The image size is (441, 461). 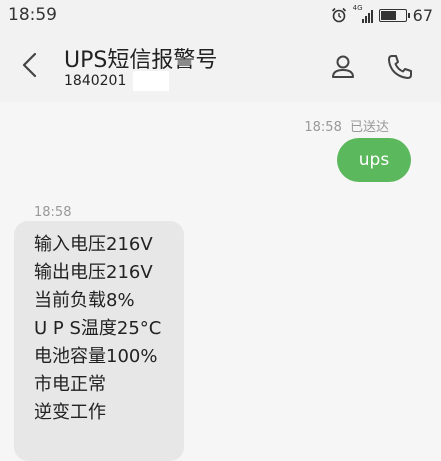 What do you see at coordinates (93, 272) in the screenshot?
I see `message-line: 输出电压216V` at bounding box center [93, 272].